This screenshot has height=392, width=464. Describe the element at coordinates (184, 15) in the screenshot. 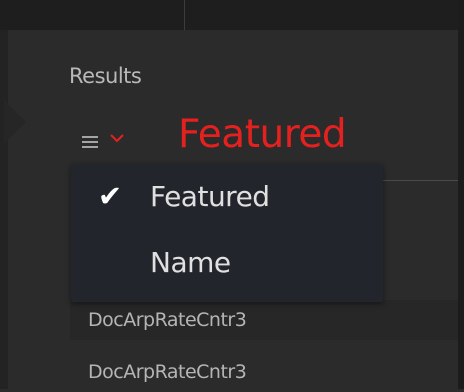

I see `top-bar-divider` at that location.